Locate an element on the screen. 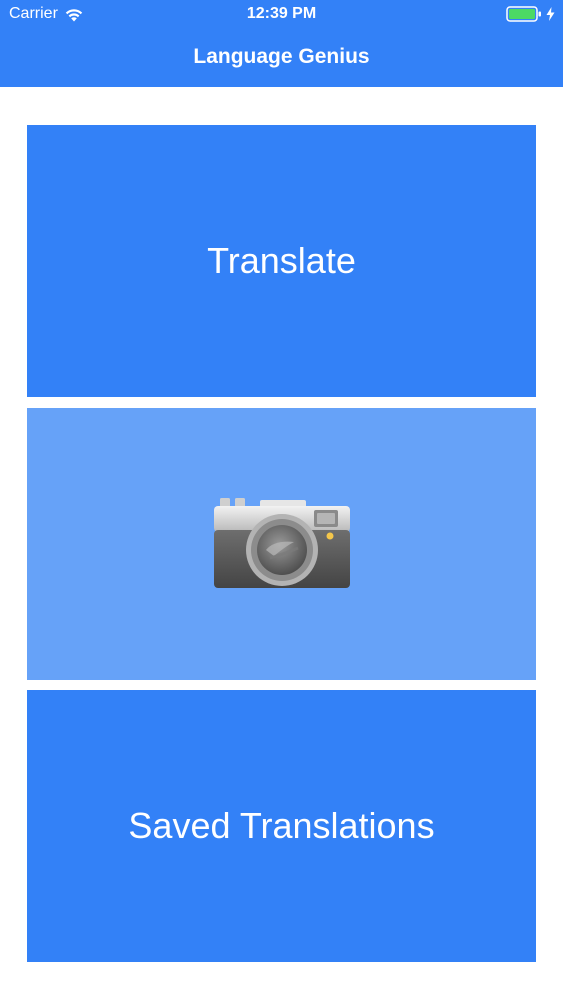 The image size is (563, 1000). status-time: 12:39 PM is located at coordinates (281, 13).